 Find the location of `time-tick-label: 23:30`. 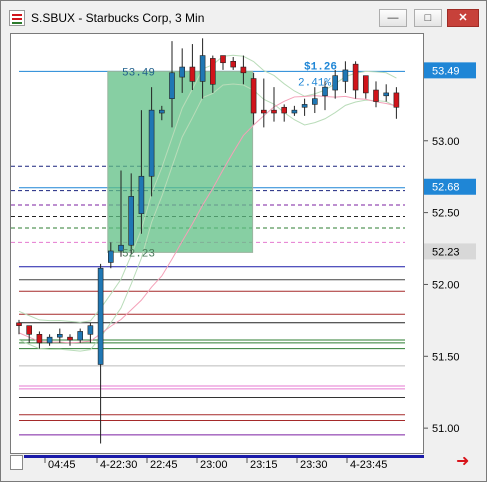

time-tick-label: 23:30 is located at coordinates (314, 465).